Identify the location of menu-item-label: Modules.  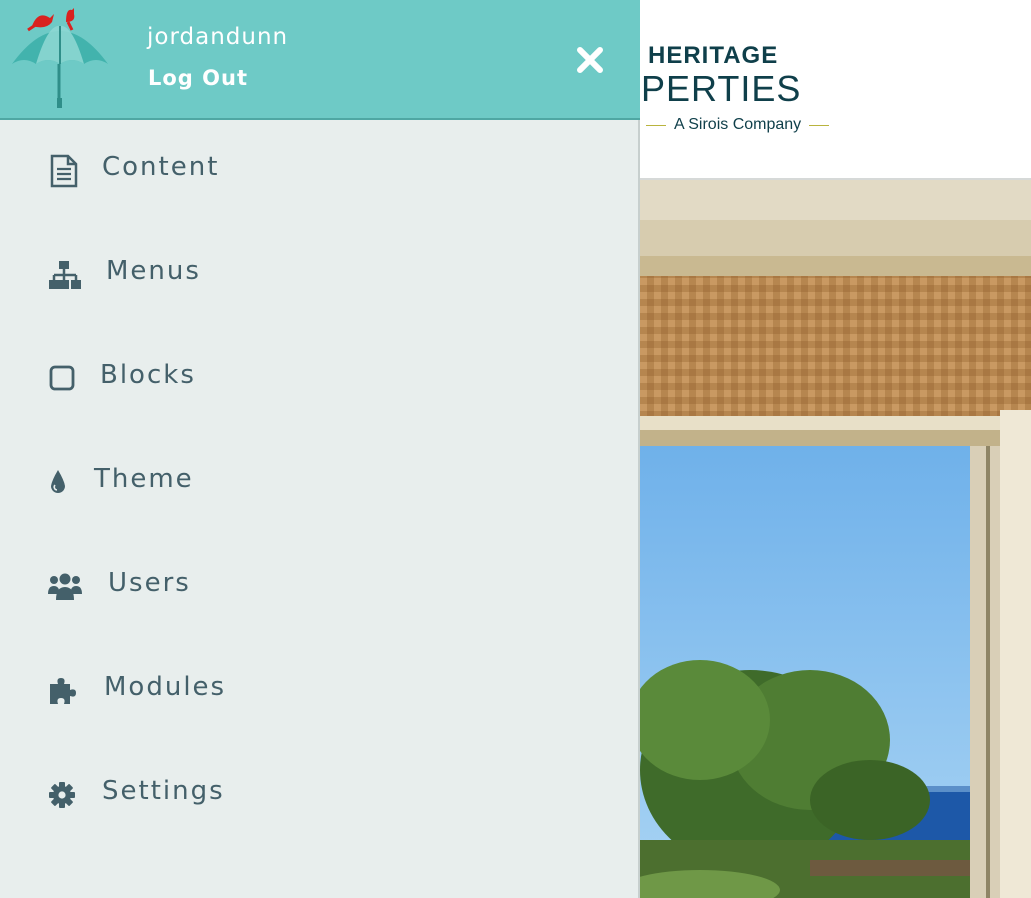
(165, 687).